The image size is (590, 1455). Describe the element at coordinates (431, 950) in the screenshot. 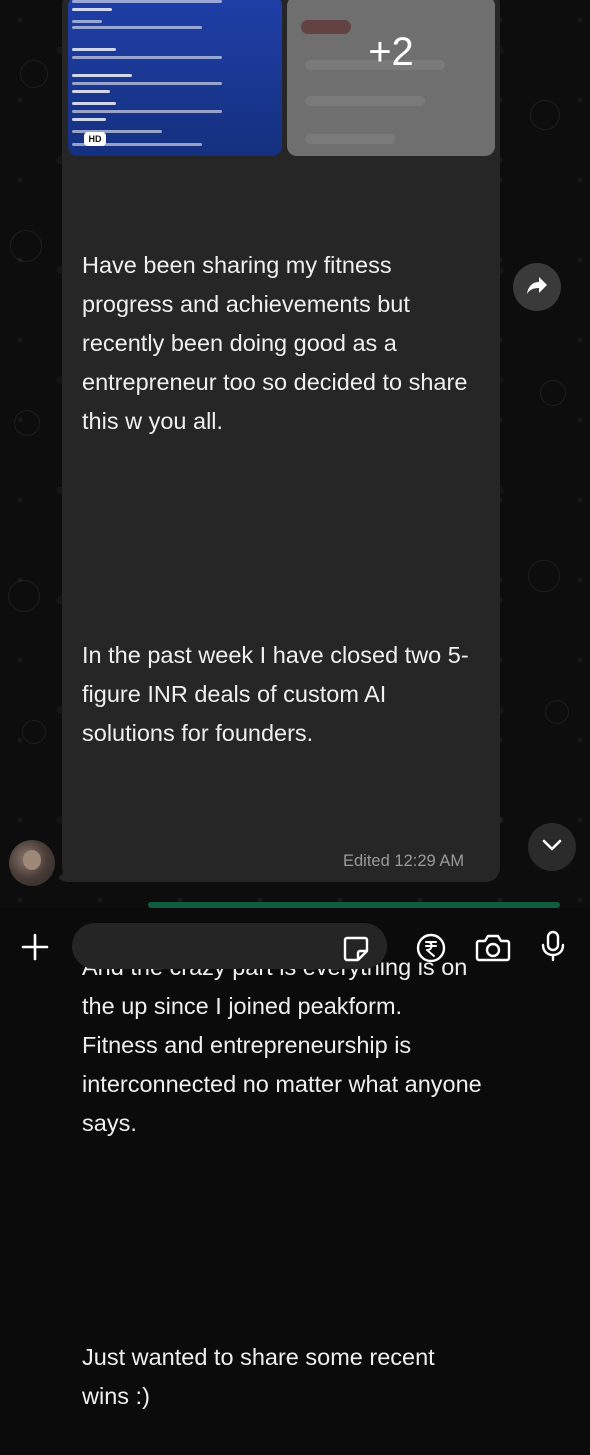

I see `rupee-icon` at that location.